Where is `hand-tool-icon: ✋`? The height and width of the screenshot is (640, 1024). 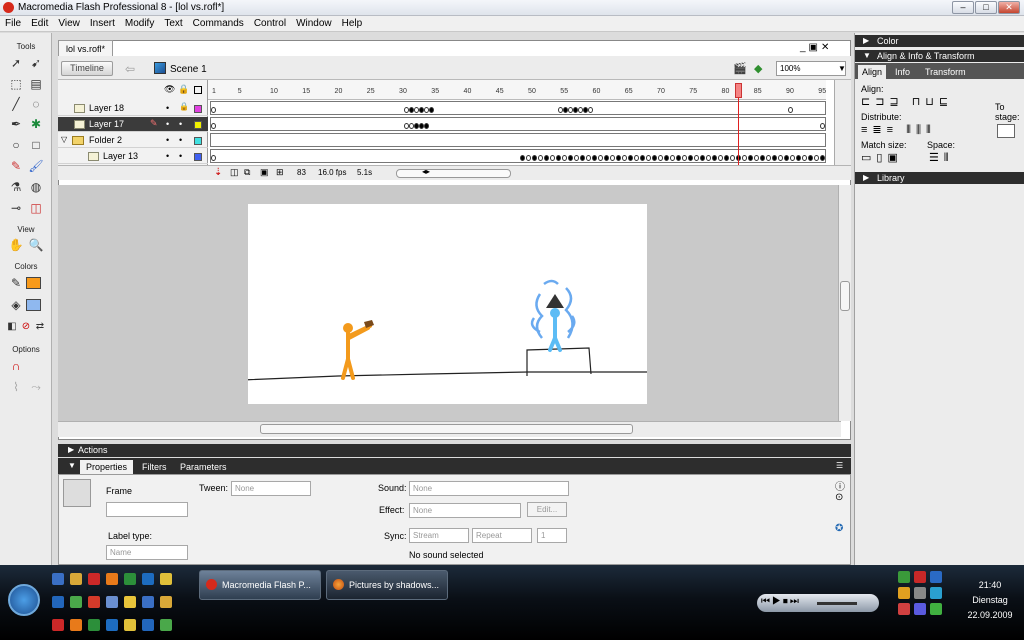
hand-tool-icon: ✋ is located at coordinates (16, 245).